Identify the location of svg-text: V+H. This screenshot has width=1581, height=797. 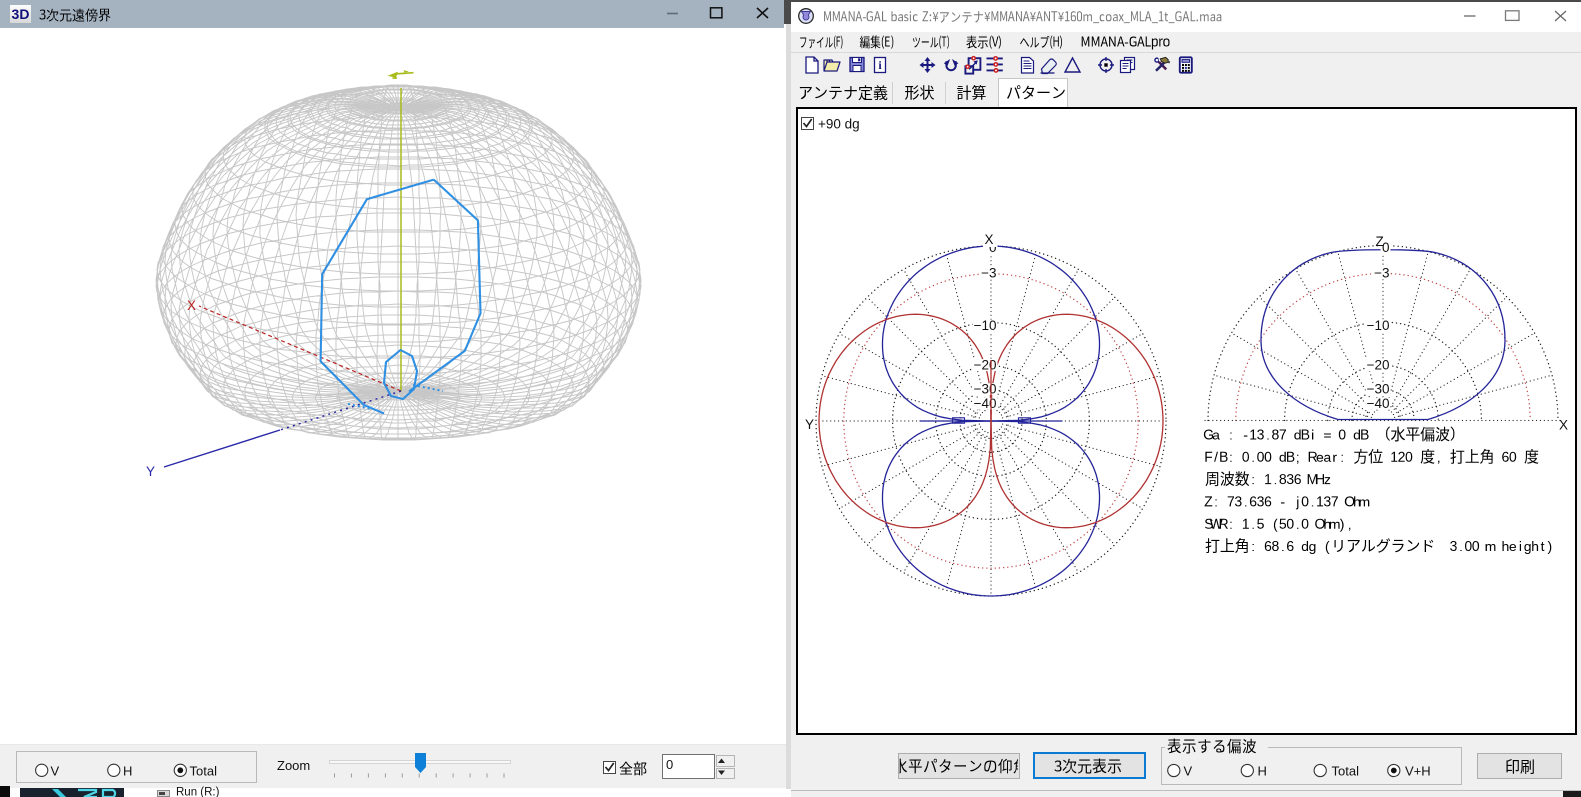
(1418, 771).